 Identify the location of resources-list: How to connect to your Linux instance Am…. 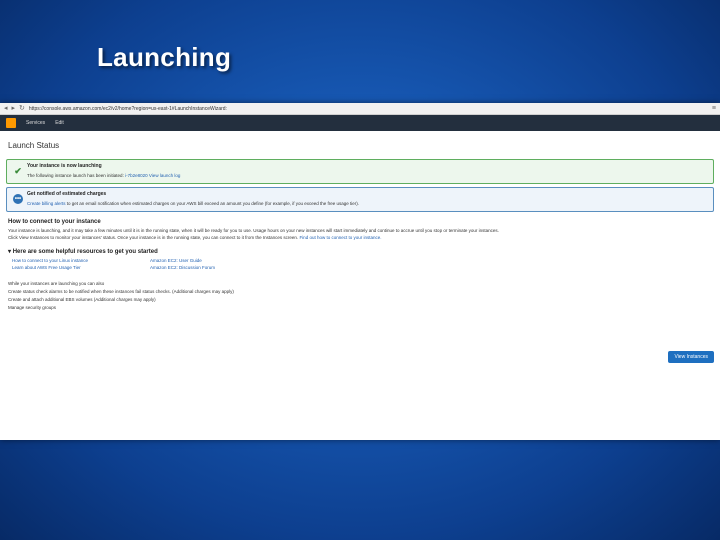
(363, 264).